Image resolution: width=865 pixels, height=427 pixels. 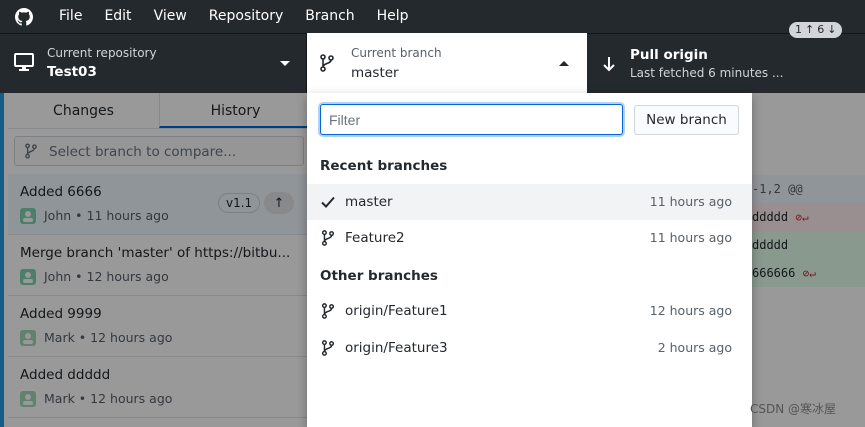 What do you see at coordinates (384, 166) in the screenshot?
I see `recent-branches-header: Recent branches` at bounding box center [384, 166].